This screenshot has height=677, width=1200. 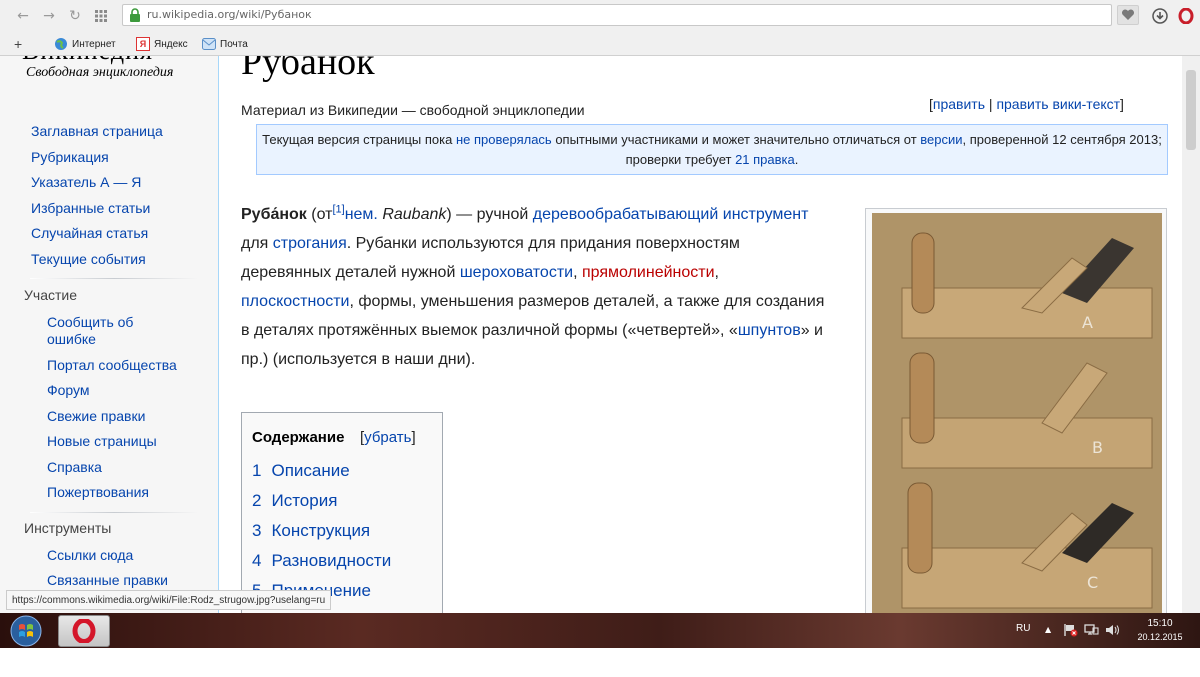 What do you see at coordinates (90, 208) in the screenshot?
I see `sidebar-featured: Избранные статьи` at bounding box center [90, 208].